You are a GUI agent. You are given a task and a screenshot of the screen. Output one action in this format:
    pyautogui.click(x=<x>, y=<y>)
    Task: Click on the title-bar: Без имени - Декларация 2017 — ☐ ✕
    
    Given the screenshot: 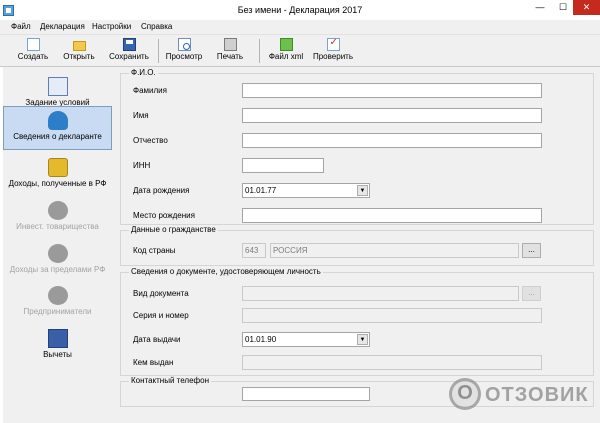 What is the action you would take?
    pyautogui.click(x=300, y=10)
    